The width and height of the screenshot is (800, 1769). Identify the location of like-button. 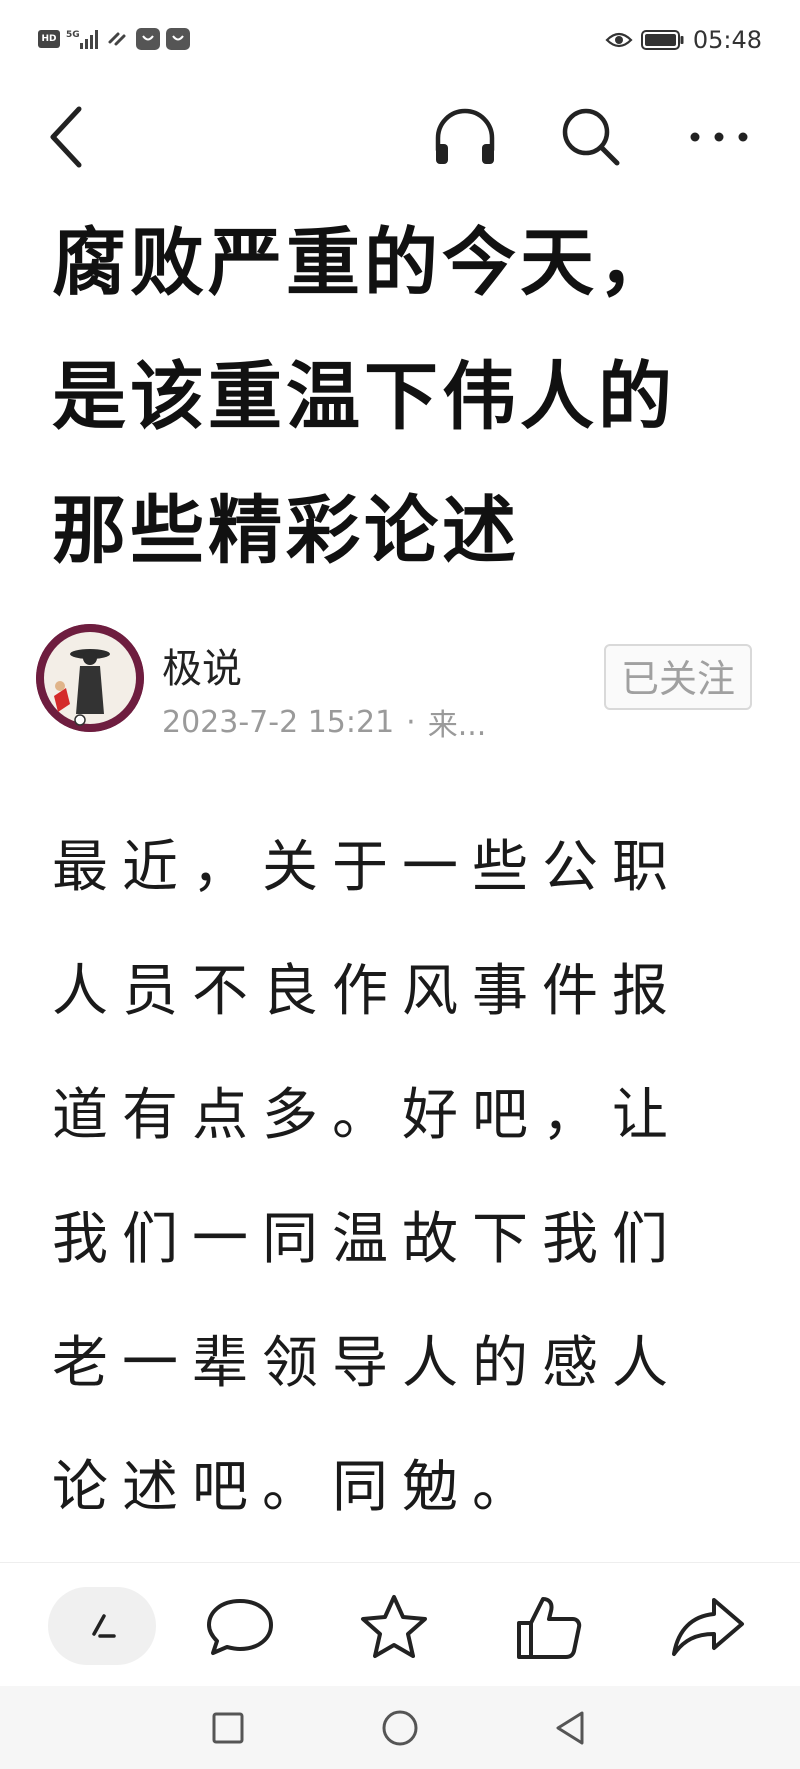
(548, 1627).